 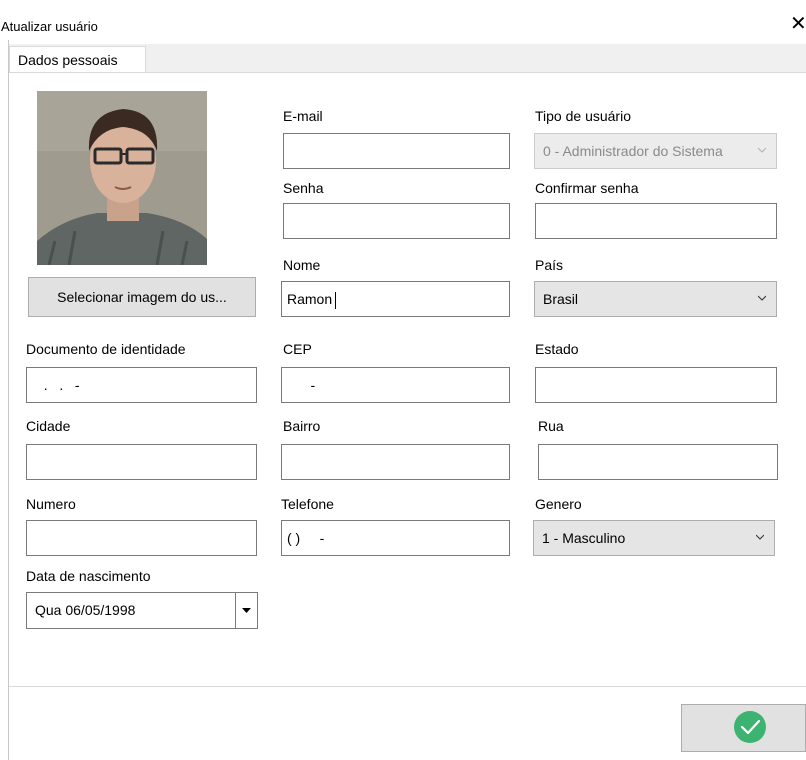 I want to click on nome-label: Nome, so click(x=302, y=265).